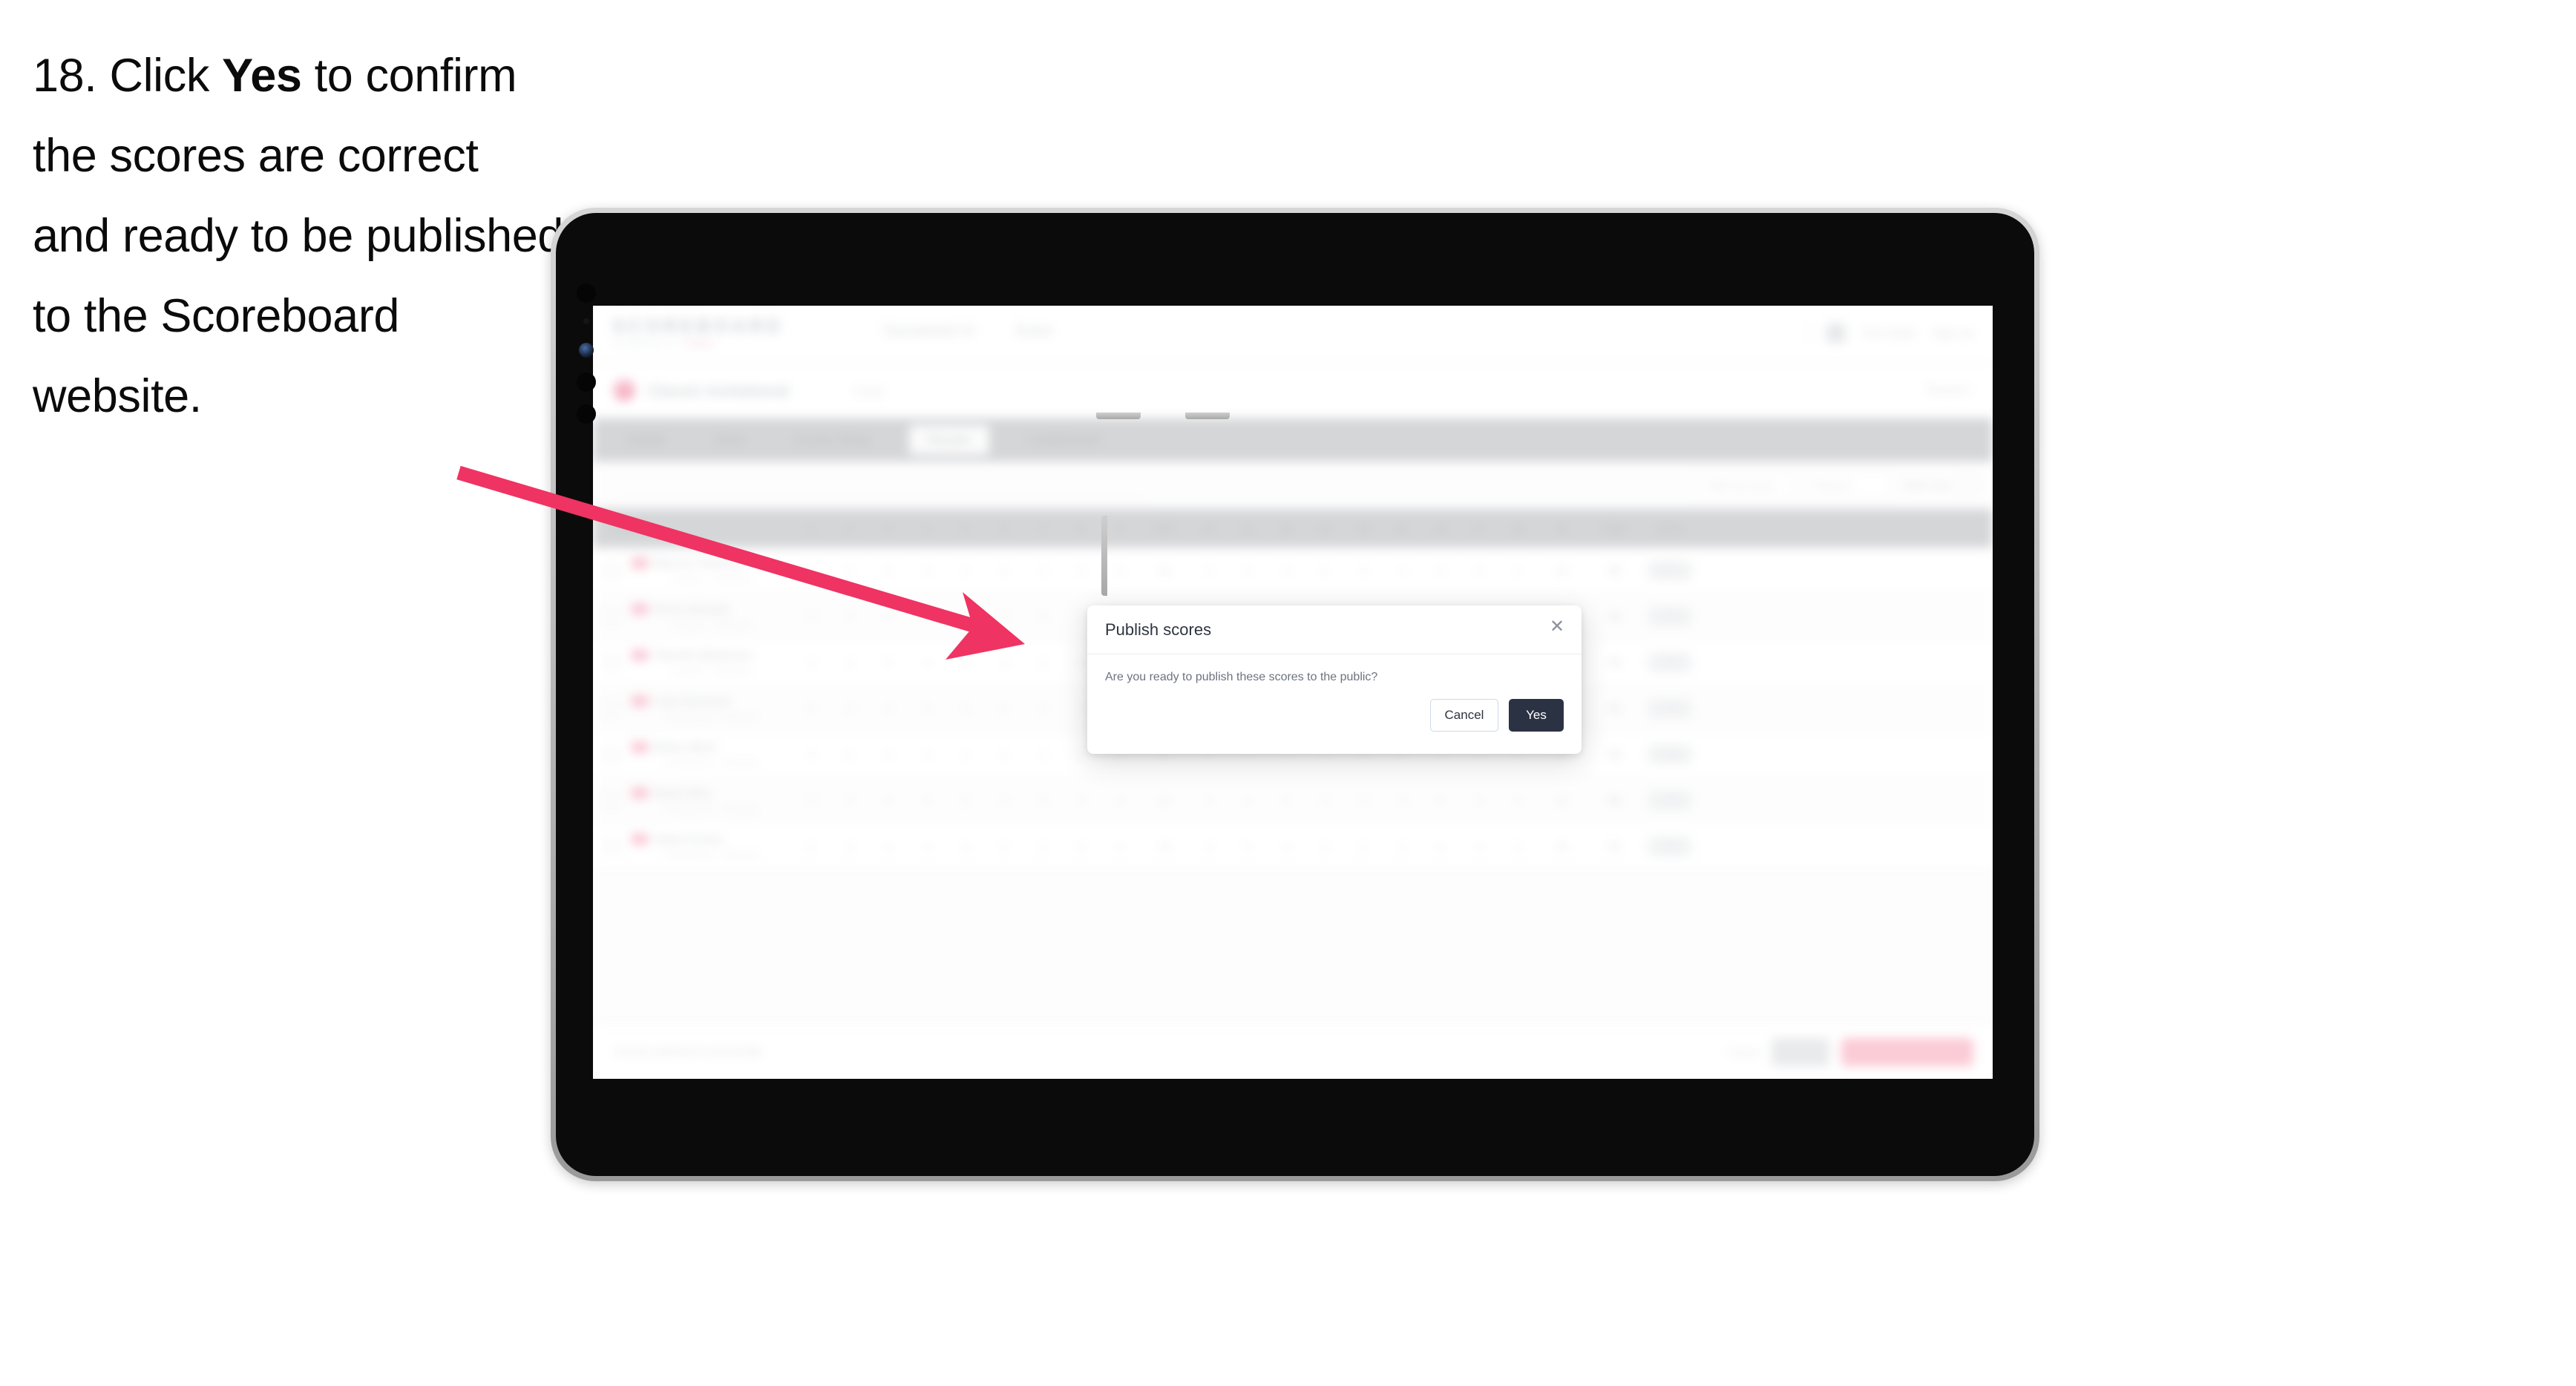 The image size is (2576, 1386). Describe the element at coordinates (1063, 440) in the screenshot. I see `tab-leaderboard: Leaderboard` at that location.